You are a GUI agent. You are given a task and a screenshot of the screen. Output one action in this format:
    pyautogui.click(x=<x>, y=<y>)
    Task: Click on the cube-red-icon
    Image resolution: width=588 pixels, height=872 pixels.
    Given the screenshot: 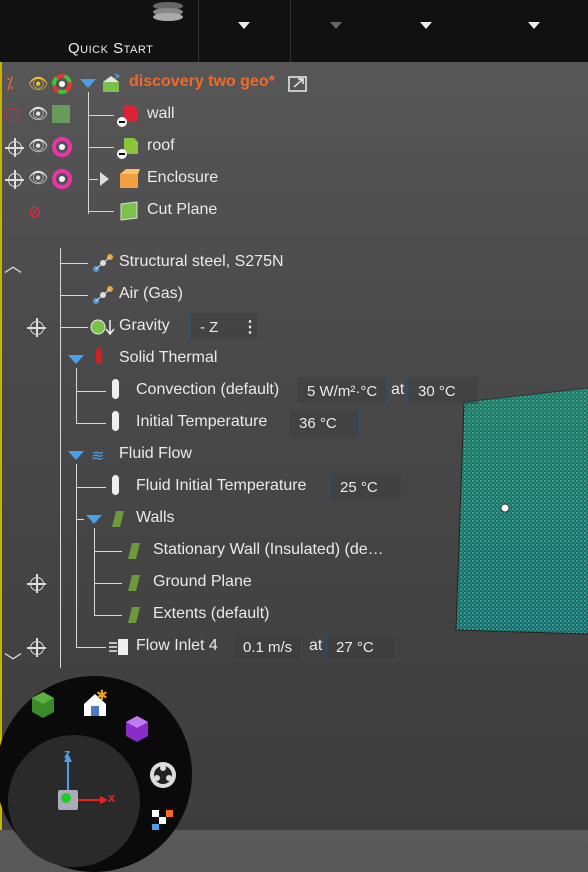 What is the action you would take?
    pyautogui.click(x=129, y=117)
    